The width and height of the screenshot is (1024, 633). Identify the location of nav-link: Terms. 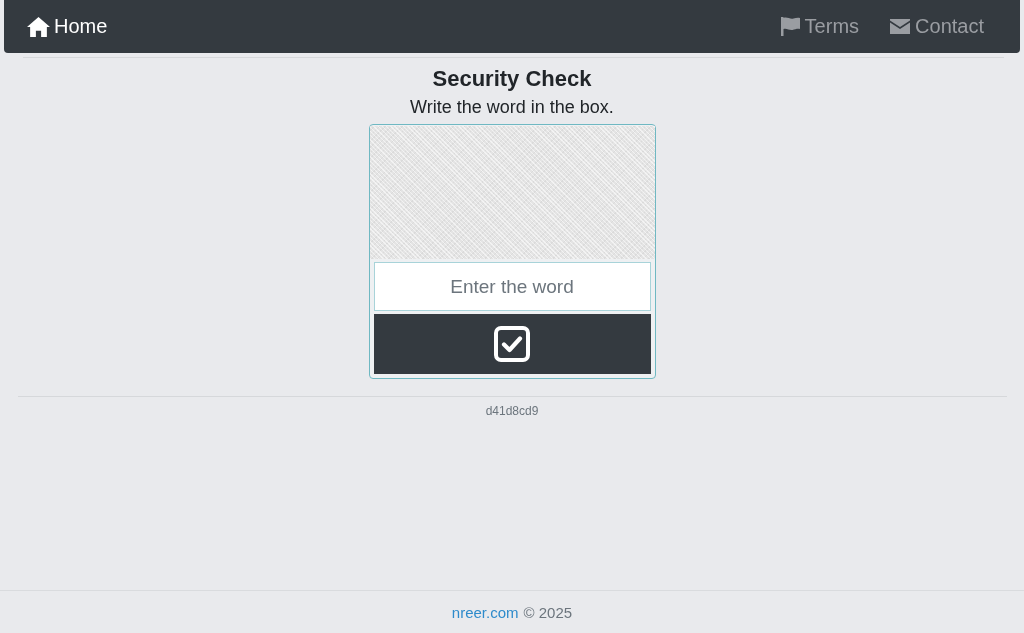
(820, 26).